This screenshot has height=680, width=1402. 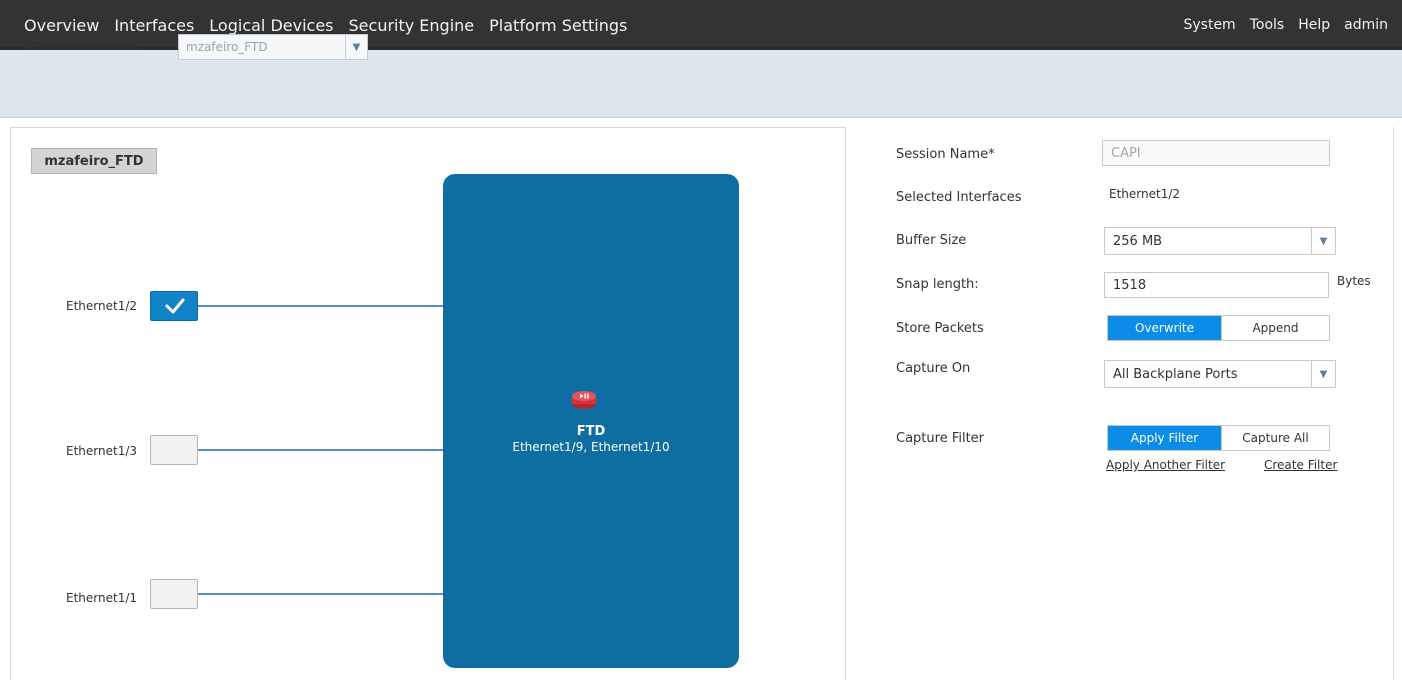 What do you see at coordinates (933, 368) in the screenshot?
I see `capture-on-label: Capture On` at bounding box center [933, 368].